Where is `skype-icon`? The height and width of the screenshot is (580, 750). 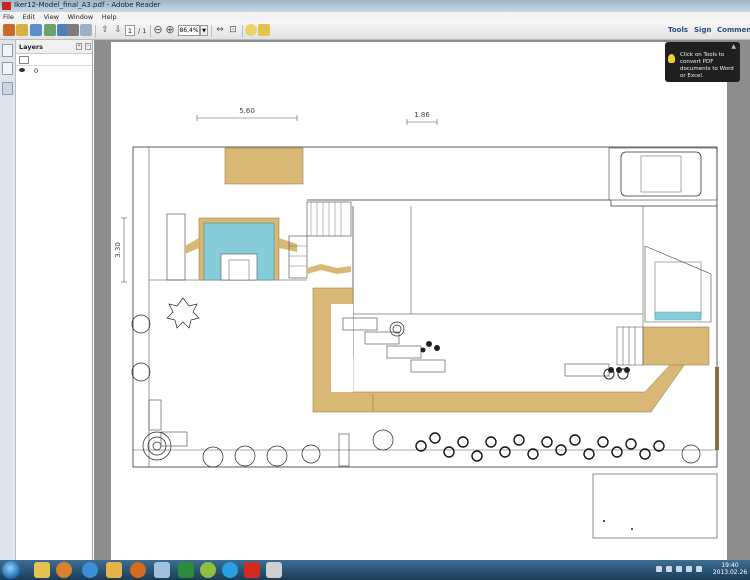 skype-icon is located at coordinates (230, 570).